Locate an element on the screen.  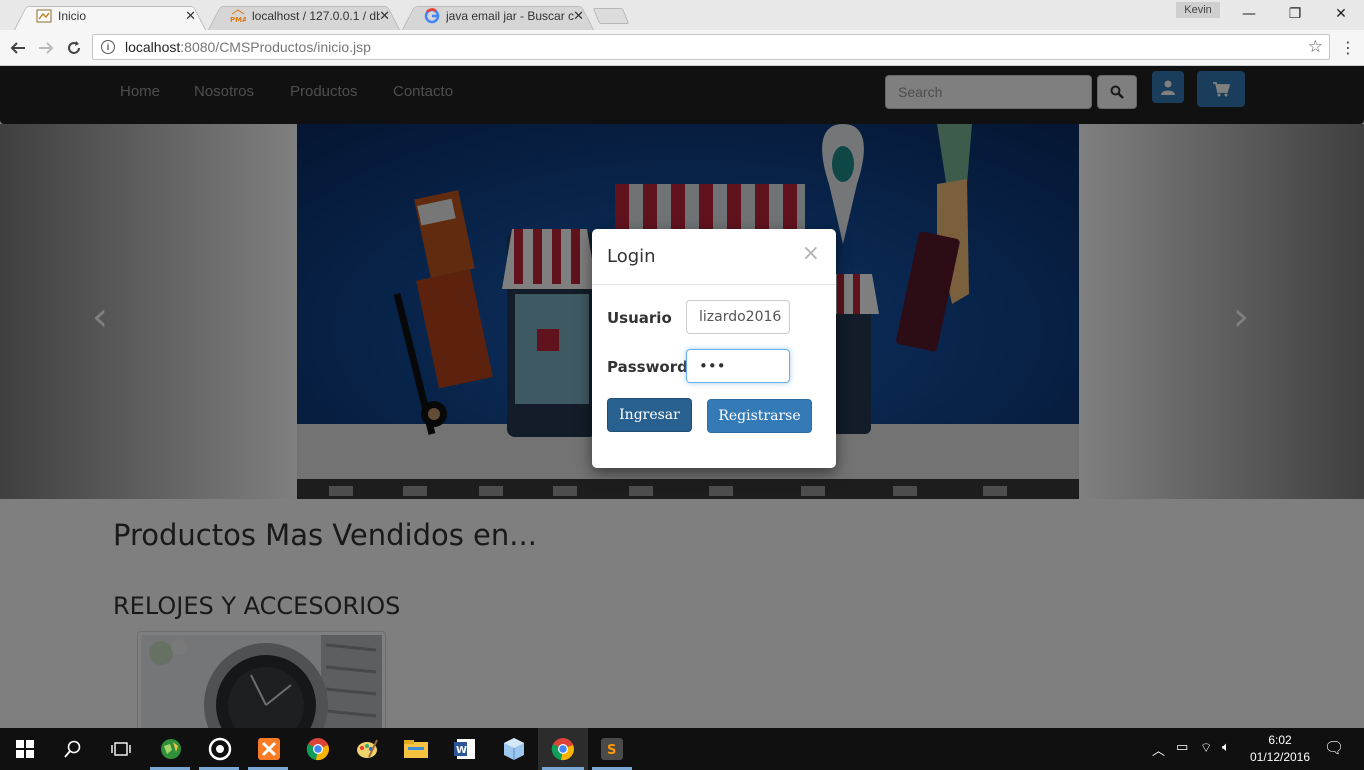
word-icon: W is located at coordinates (465, 749).